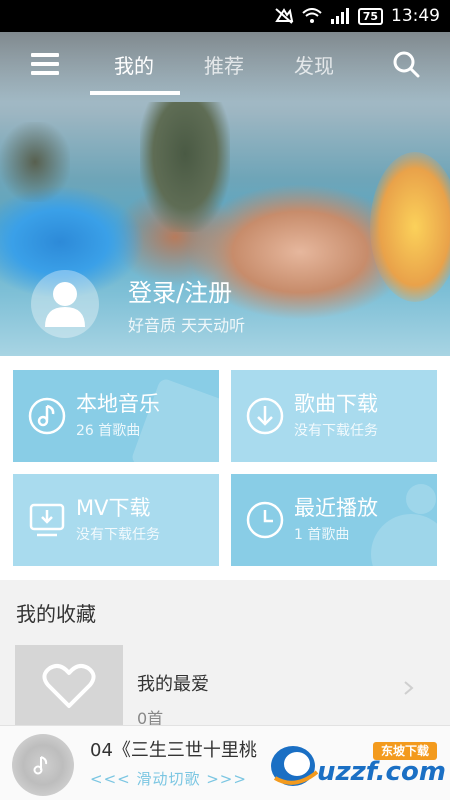 The width and height of the screenshot is (450, 800). I want to click on avatar, so click(65, 304).